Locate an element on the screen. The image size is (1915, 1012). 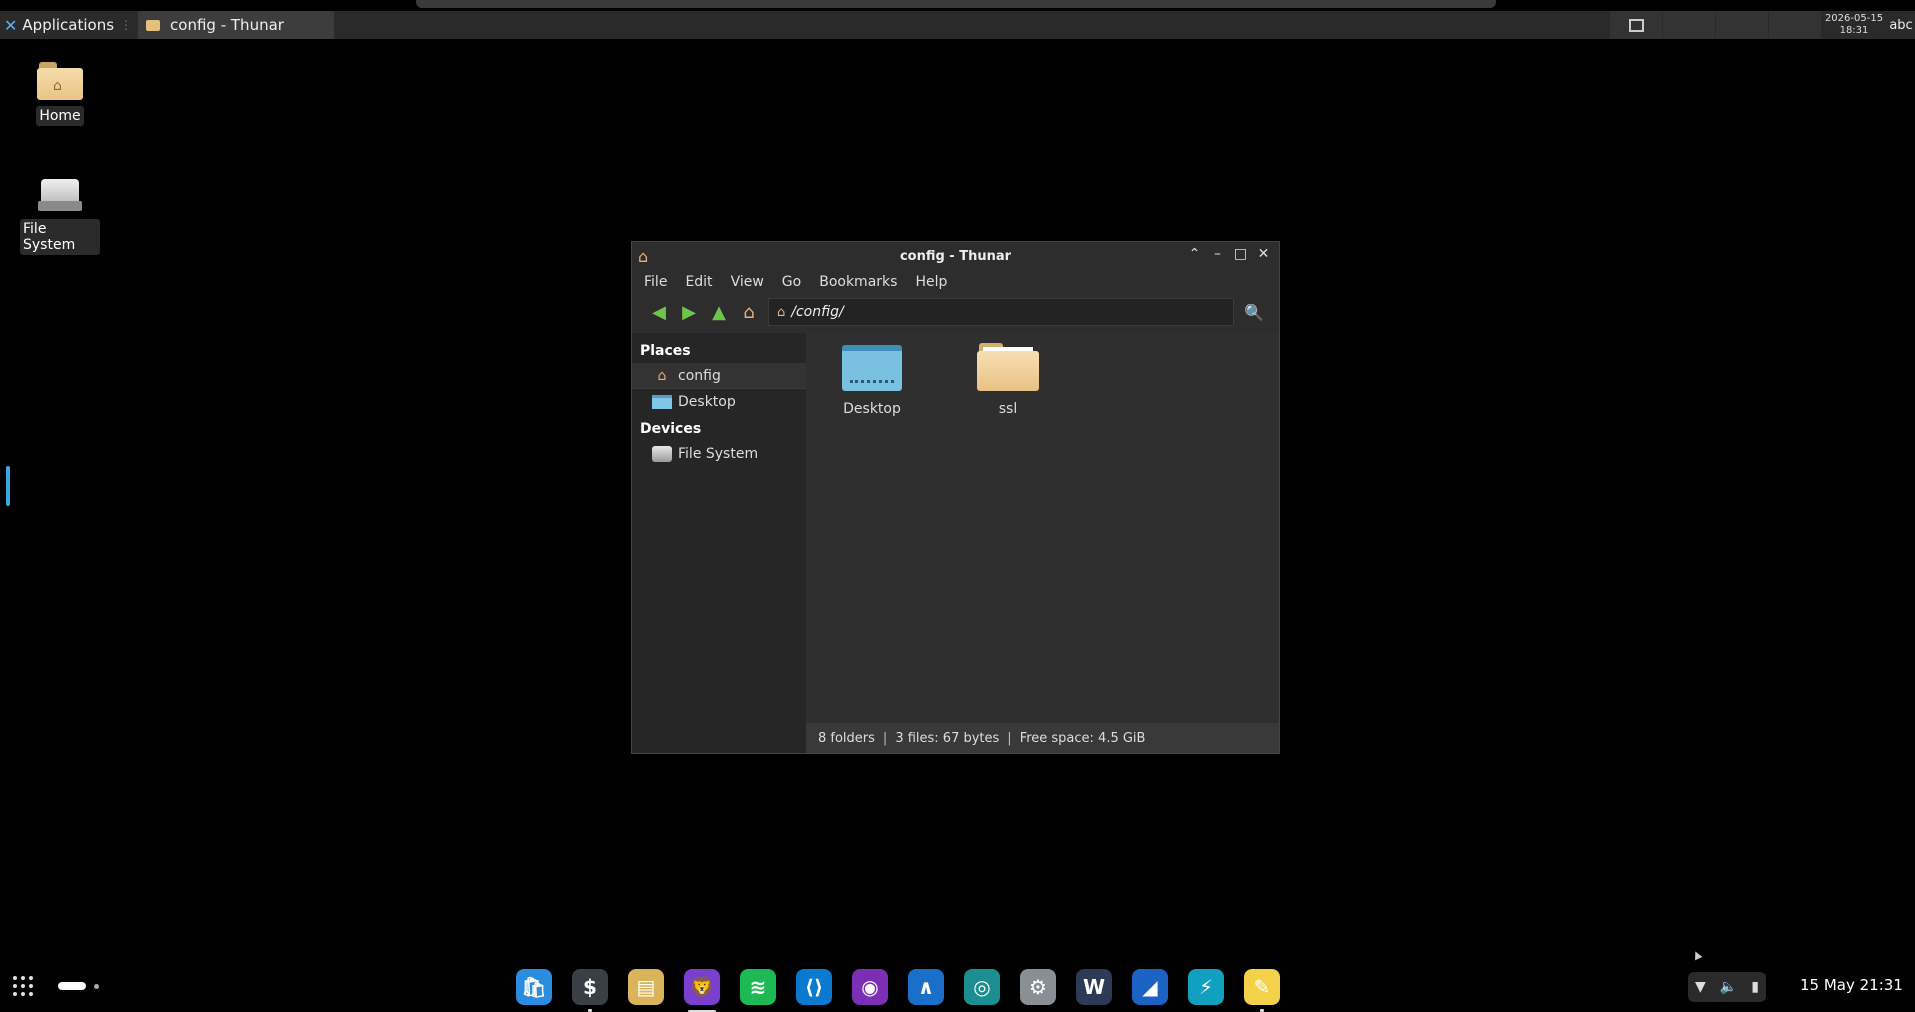
clock-date: 2026-05-15 is located at coordinates (1854, 18).